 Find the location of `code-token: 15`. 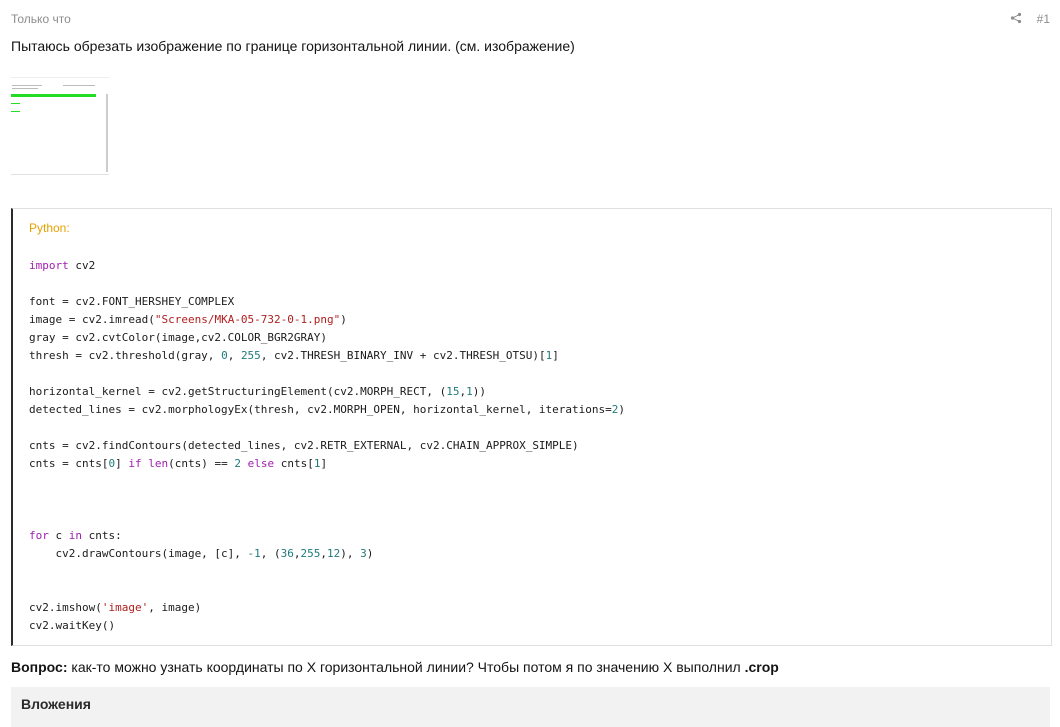

code-token: 15 is located at coordinates (453, 391).